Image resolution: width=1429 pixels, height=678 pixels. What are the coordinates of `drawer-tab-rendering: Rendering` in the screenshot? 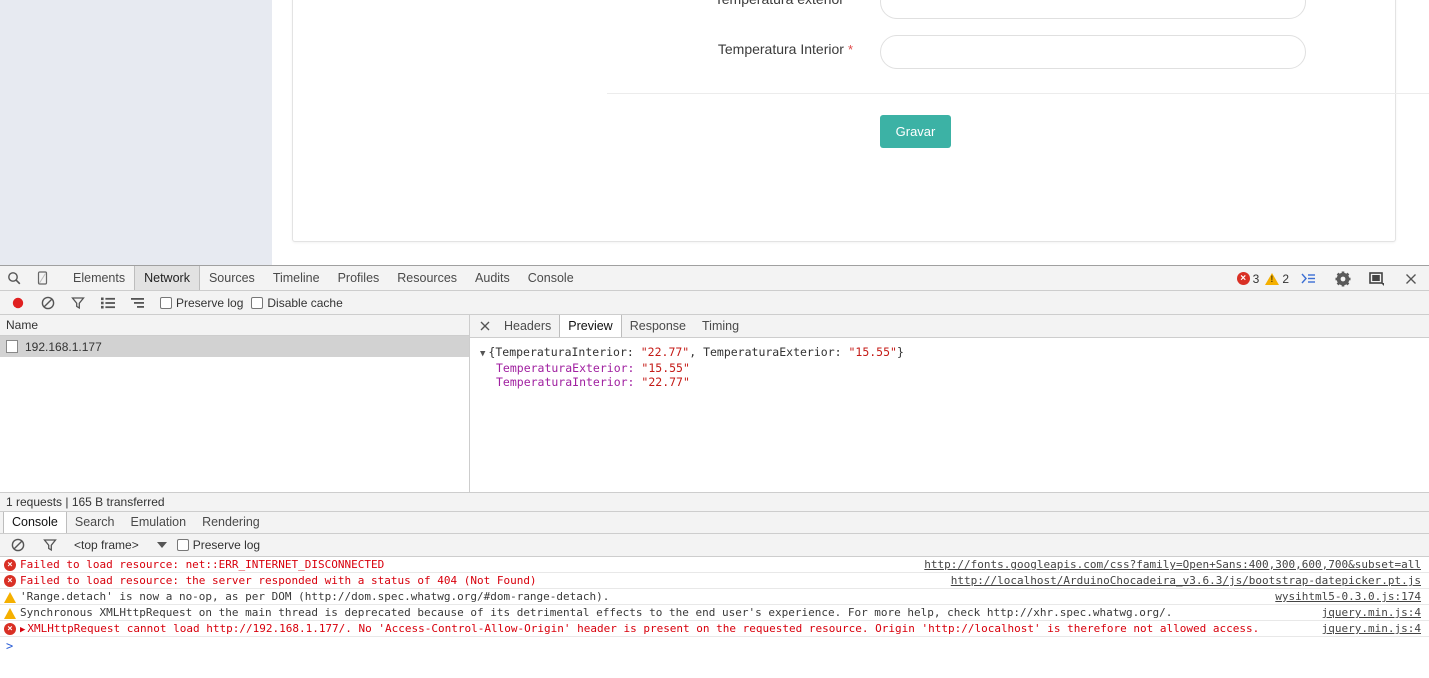 It's located at (231, 522).